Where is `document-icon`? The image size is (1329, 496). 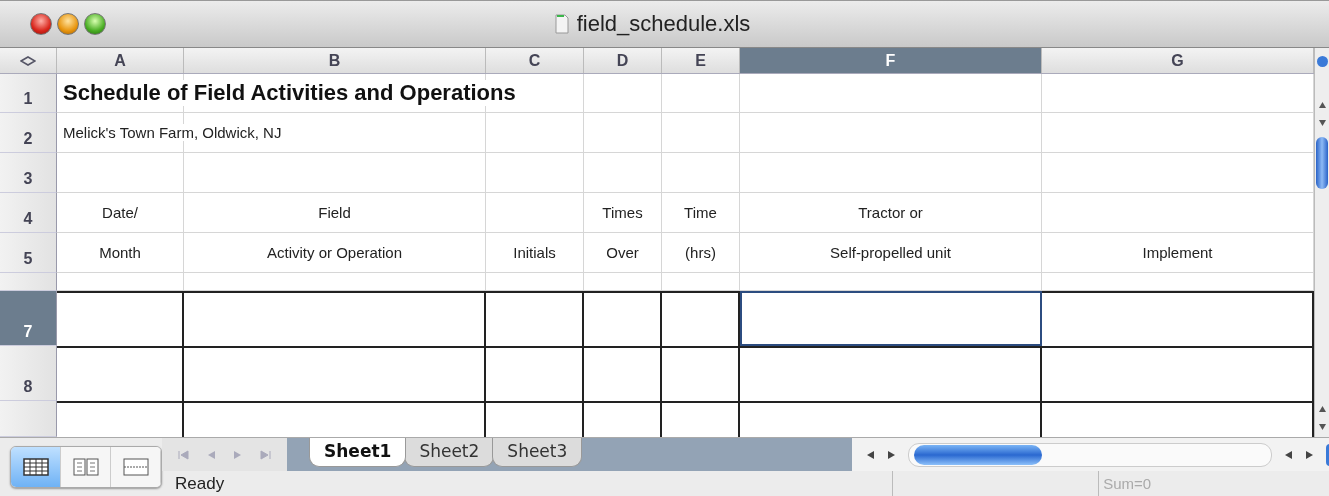 document-icon is located at coordinates (561, 24).